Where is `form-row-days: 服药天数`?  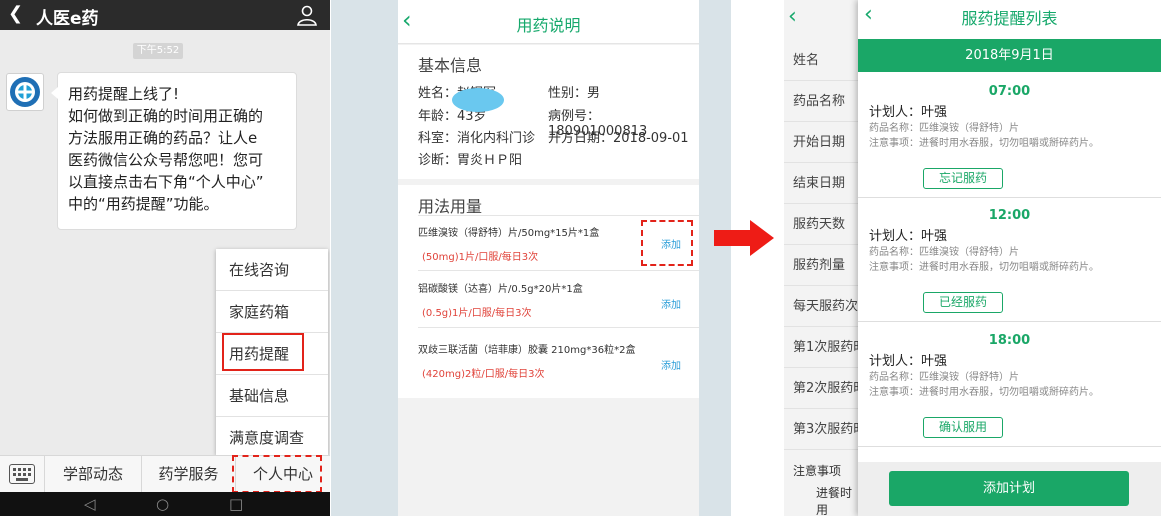 form-row-days: 服药天数 is located at coordinates (824, 224).